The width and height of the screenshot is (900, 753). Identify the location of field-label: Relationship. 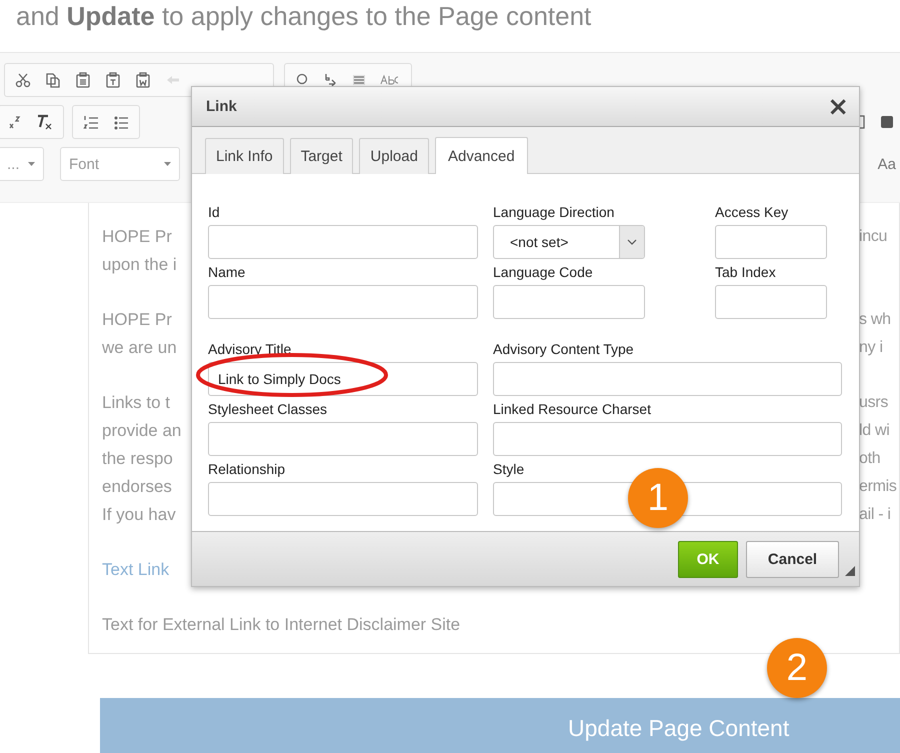
(247, 469).